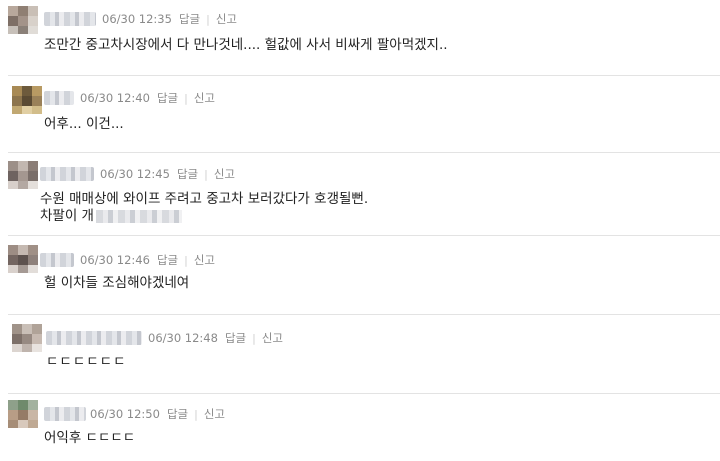  Describe the element at coordinates (67, 216) in the screenshot. I see `comment-text-line2-text: 차팔이 개` at that location.